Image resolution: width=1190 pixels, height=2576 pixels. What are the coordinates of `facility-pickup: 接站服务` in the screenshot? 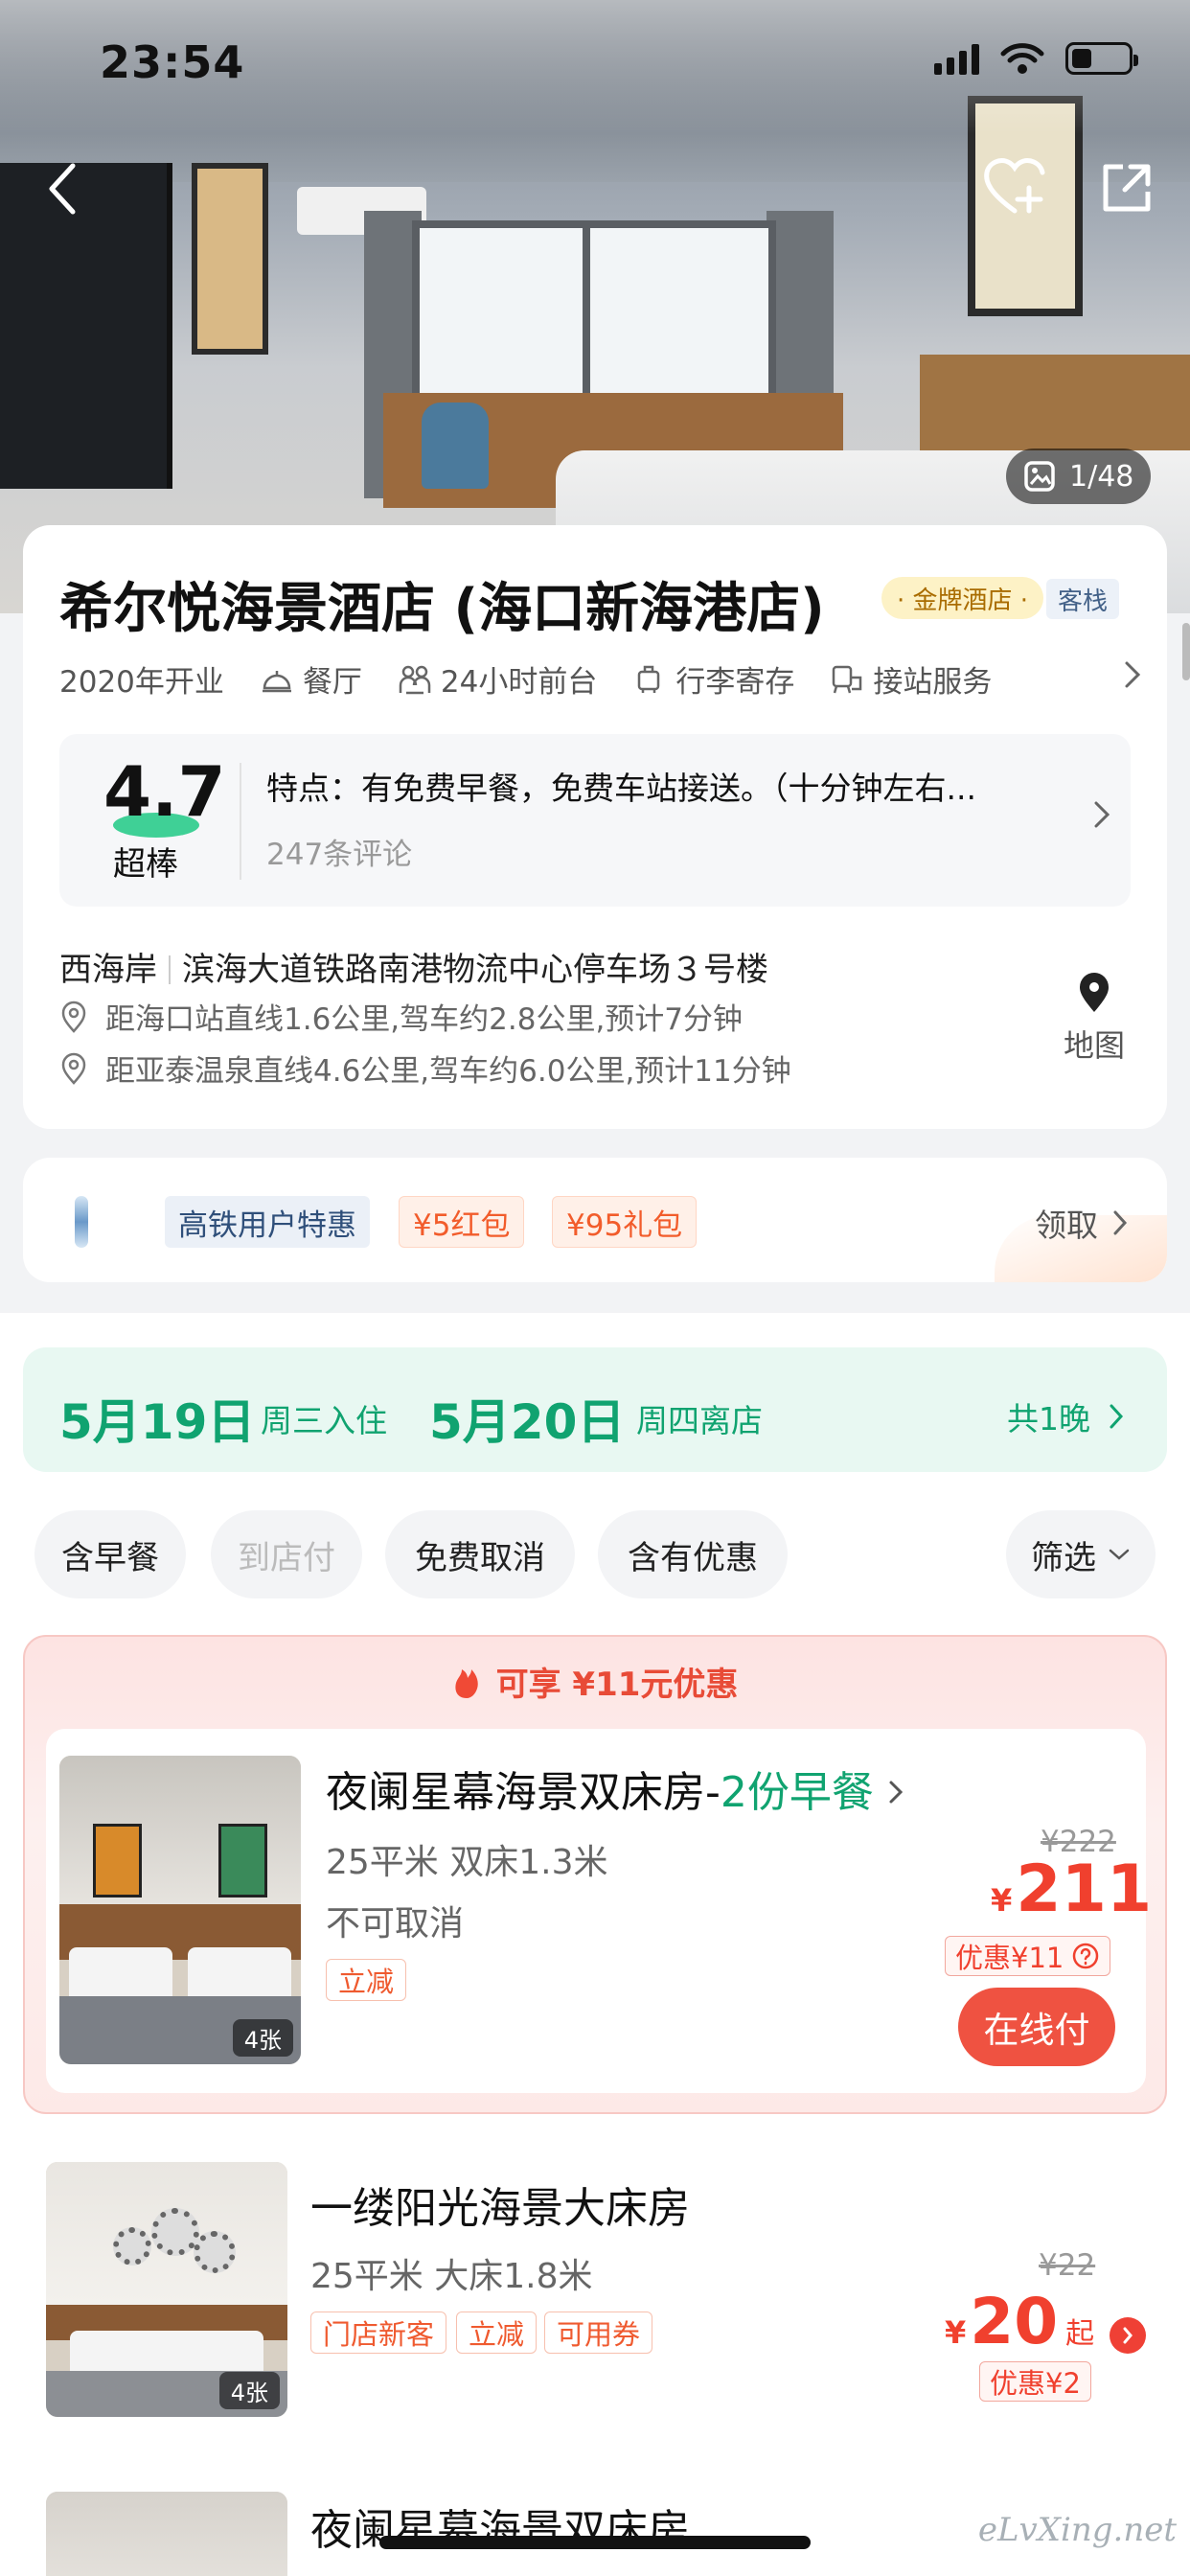 It's located at (912, 679).